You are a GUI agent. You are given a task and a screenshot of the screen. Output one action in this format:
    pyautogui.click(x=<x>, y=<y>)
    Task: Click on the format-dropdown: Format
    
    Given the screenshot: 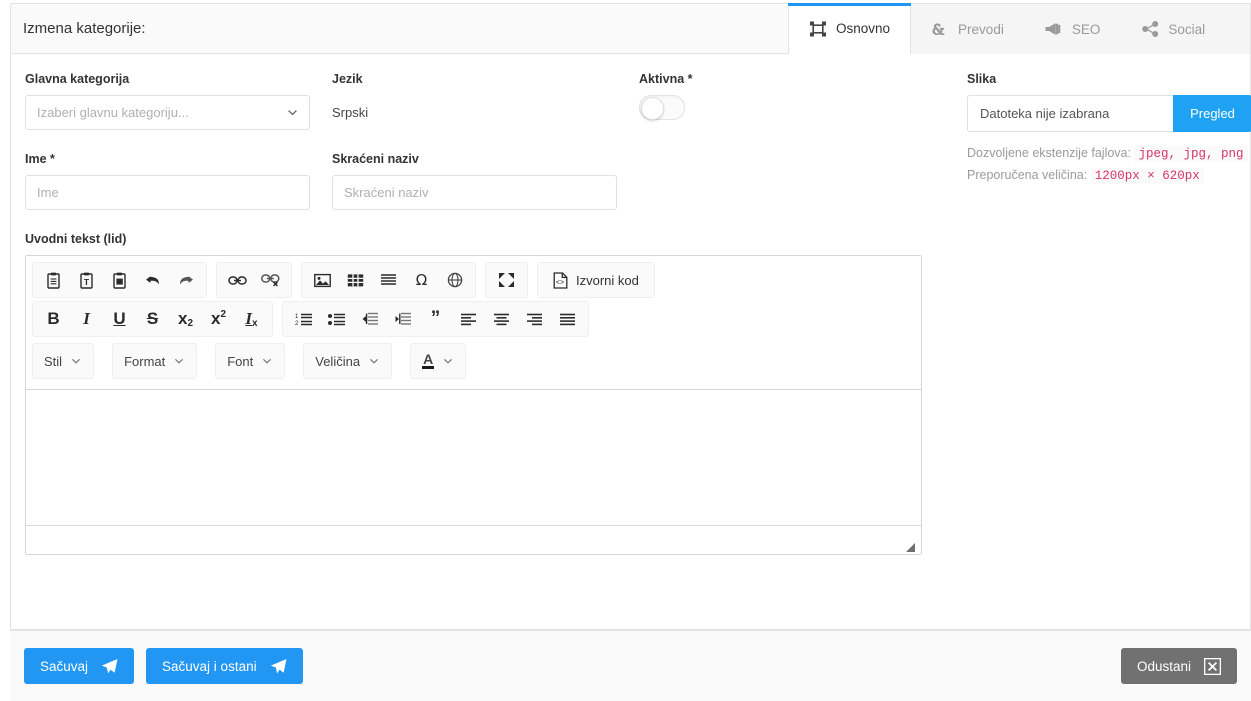 What is the action you would take?
    pyautogui.click(x=155, y=361)
    